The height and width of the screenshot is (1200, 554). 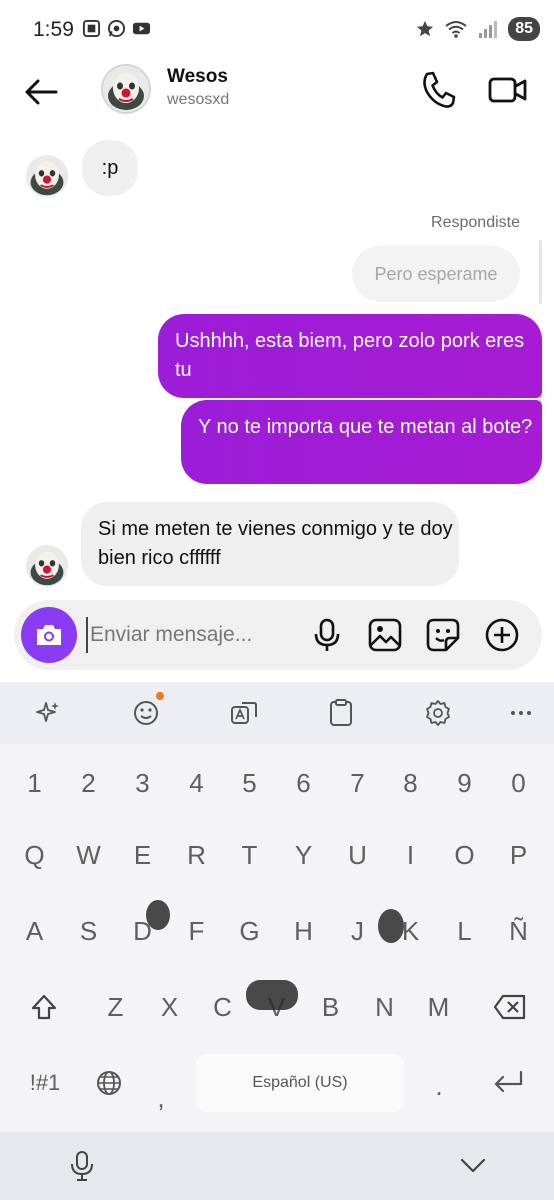 What do you see at coordinates (357, 931) in the screenshot?
I see `key: J` at bounding box center [357, 931].